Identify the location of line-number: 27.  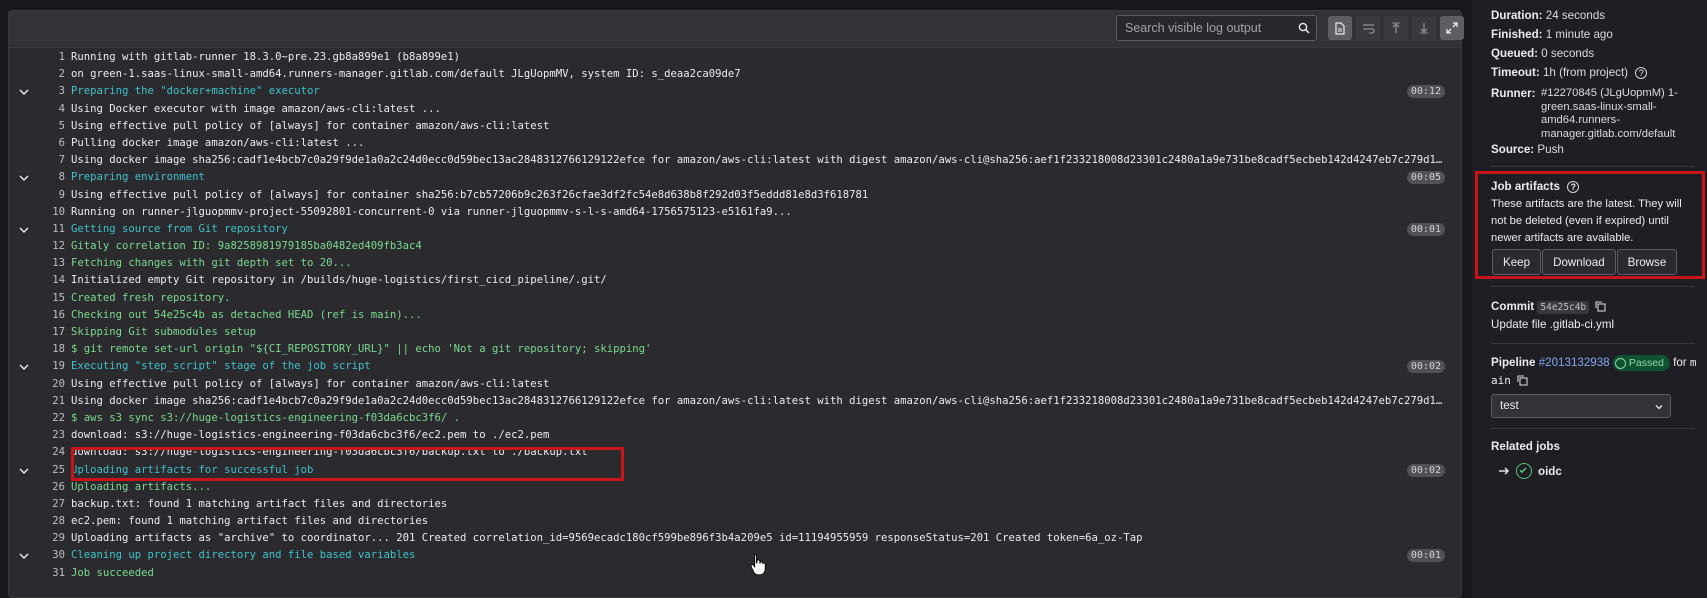
(48, 504).